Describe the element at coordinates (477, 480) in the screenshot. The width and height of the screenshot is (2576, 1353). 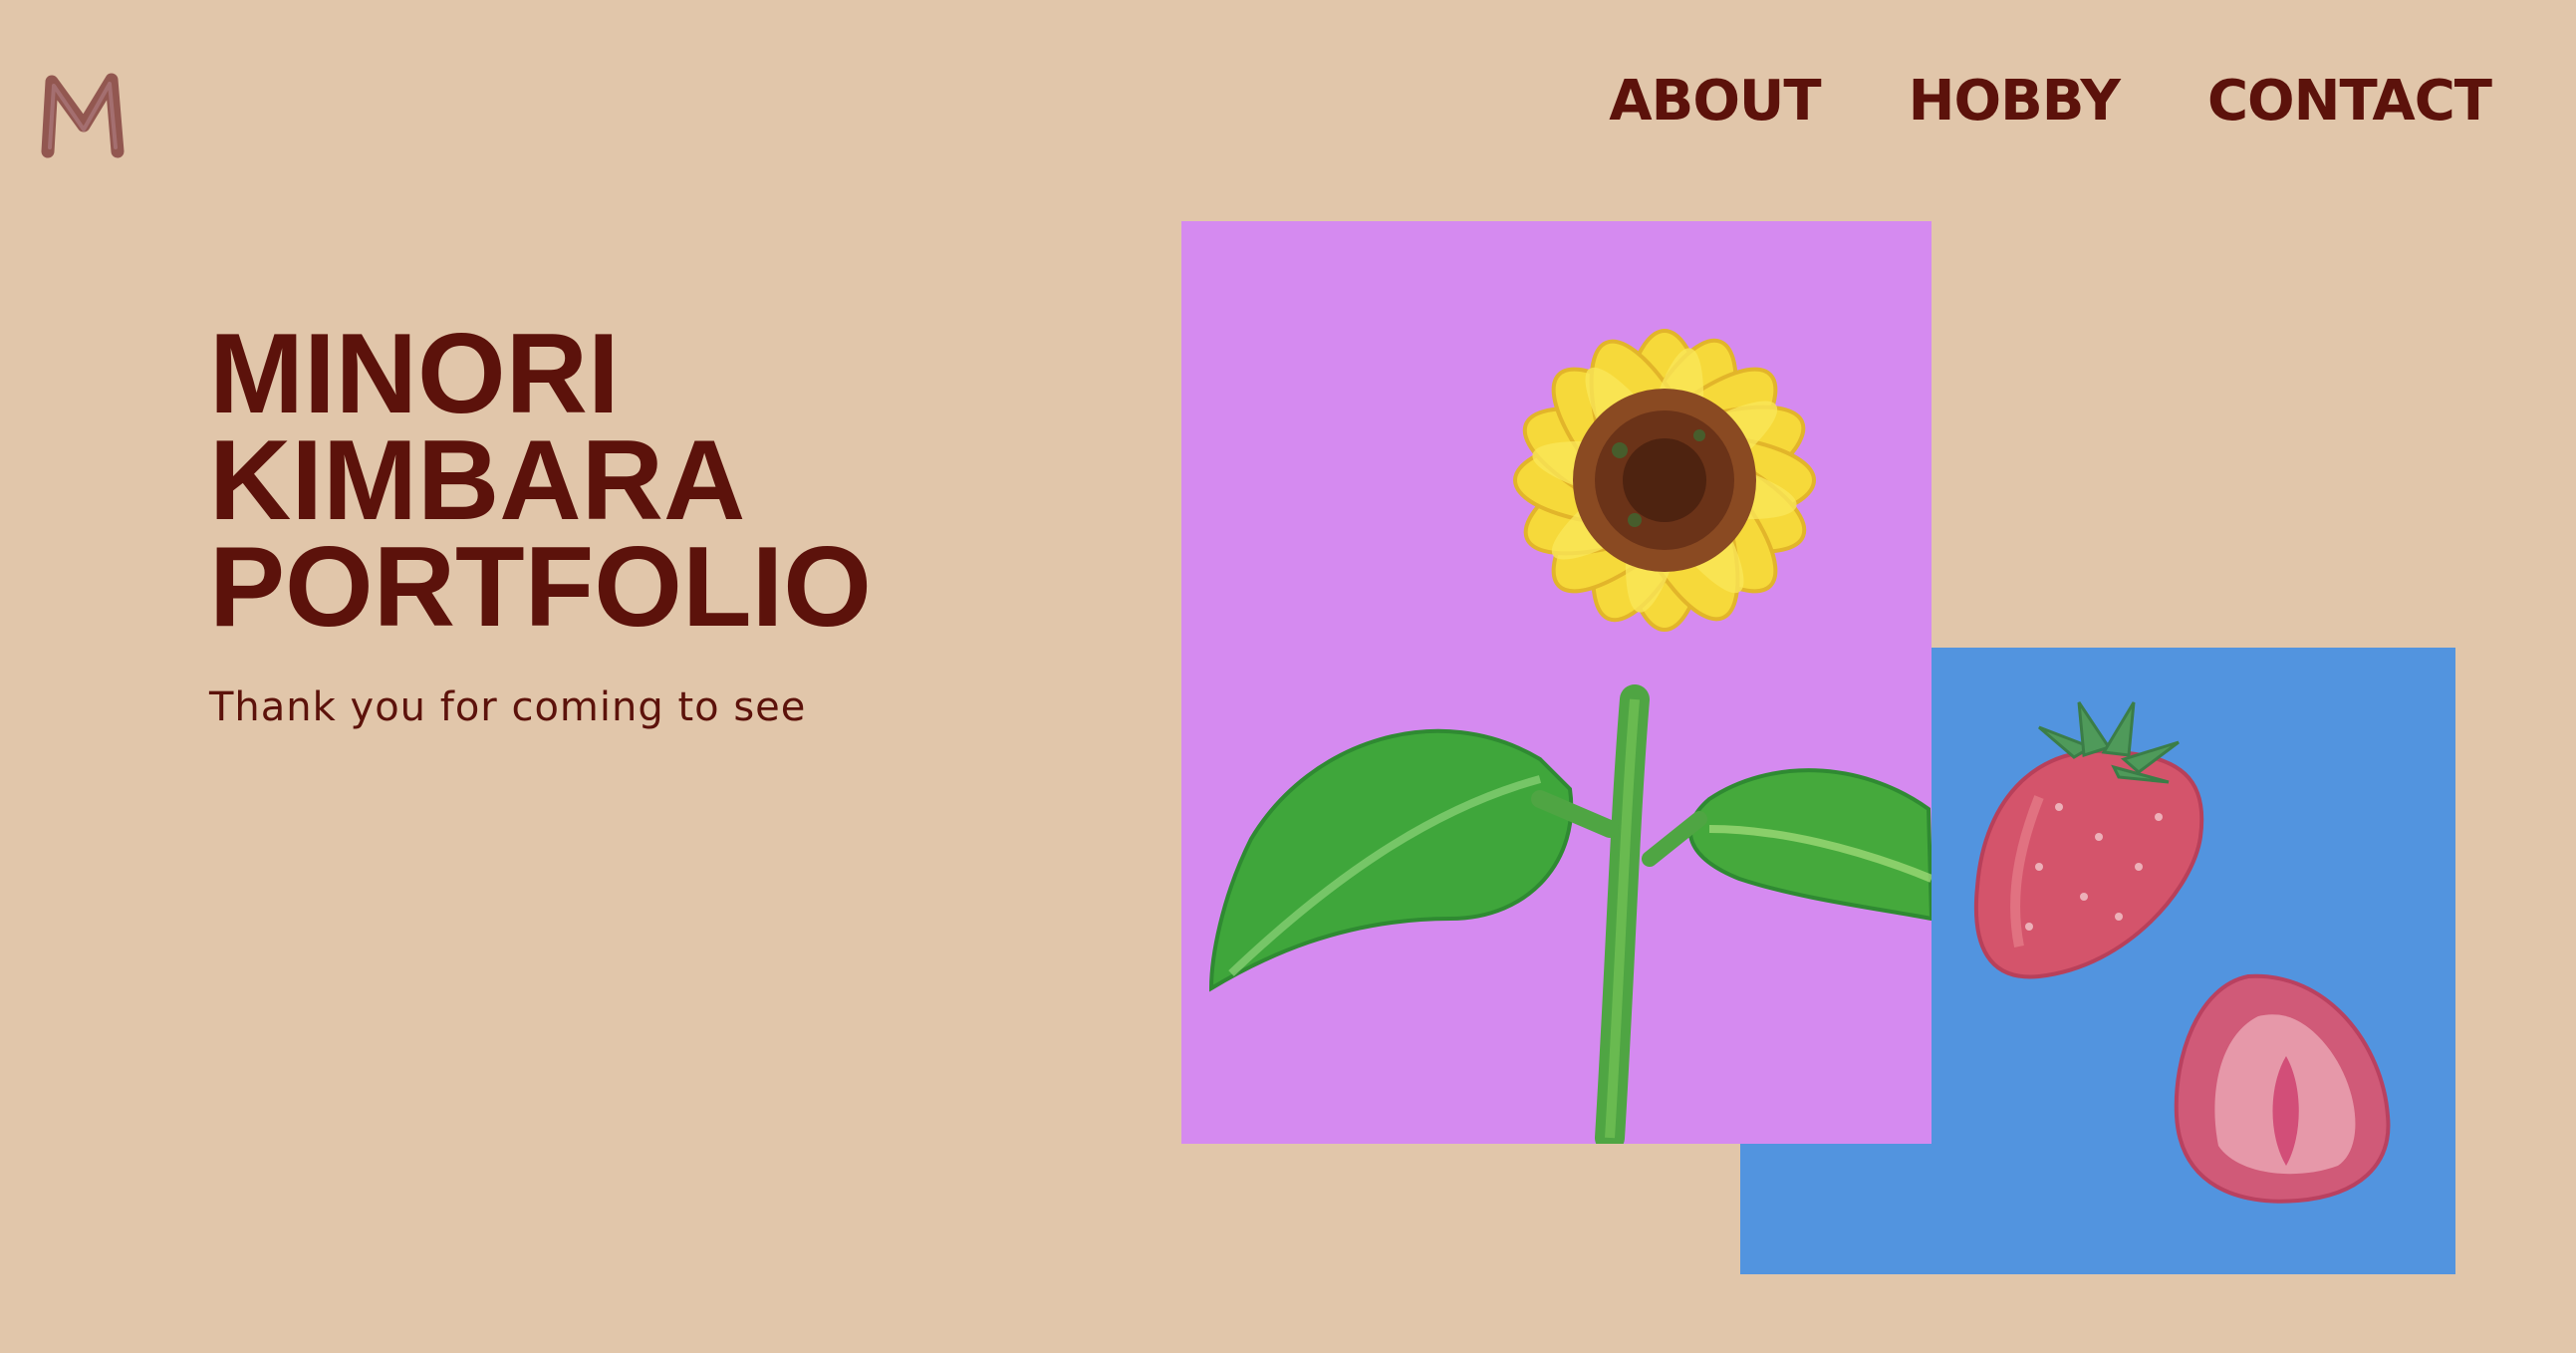
I see `hero-title-line-2: KIMBARA` at that location.